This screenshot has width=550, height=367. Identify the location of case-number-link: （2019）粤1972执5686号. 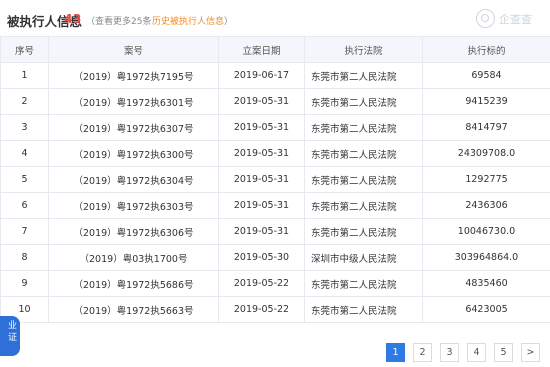
(133, 283).